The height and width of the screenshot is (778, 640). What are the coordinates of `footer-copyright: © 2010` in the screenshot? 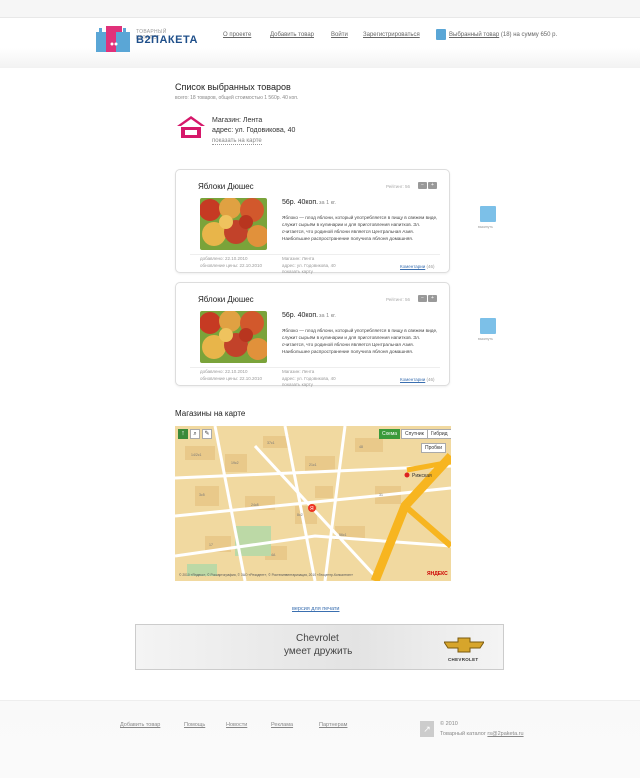 It's located at (449, 724).